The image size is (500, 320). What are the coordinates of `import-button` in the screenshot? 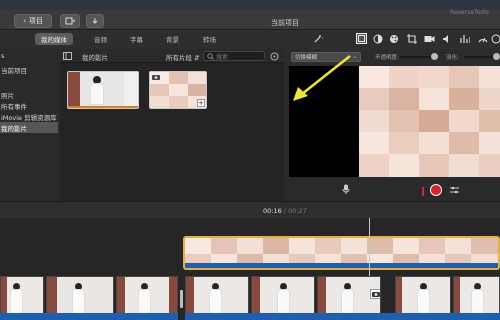 It's located at (95, 21).